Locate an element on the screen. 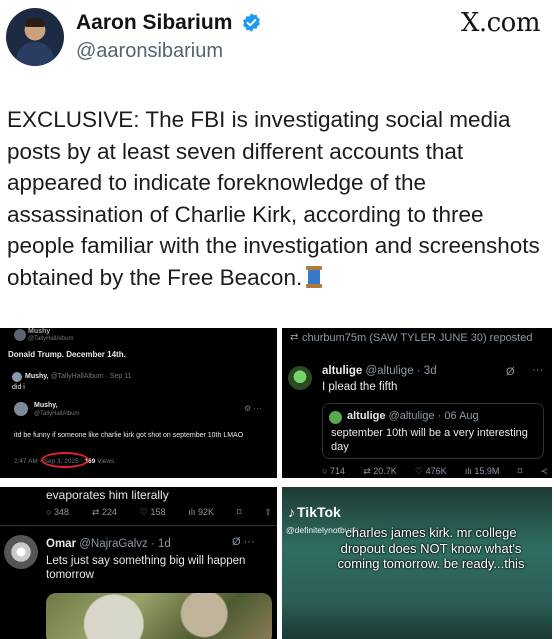  brand-watermark: X.com is located at coordinates (500, 23).